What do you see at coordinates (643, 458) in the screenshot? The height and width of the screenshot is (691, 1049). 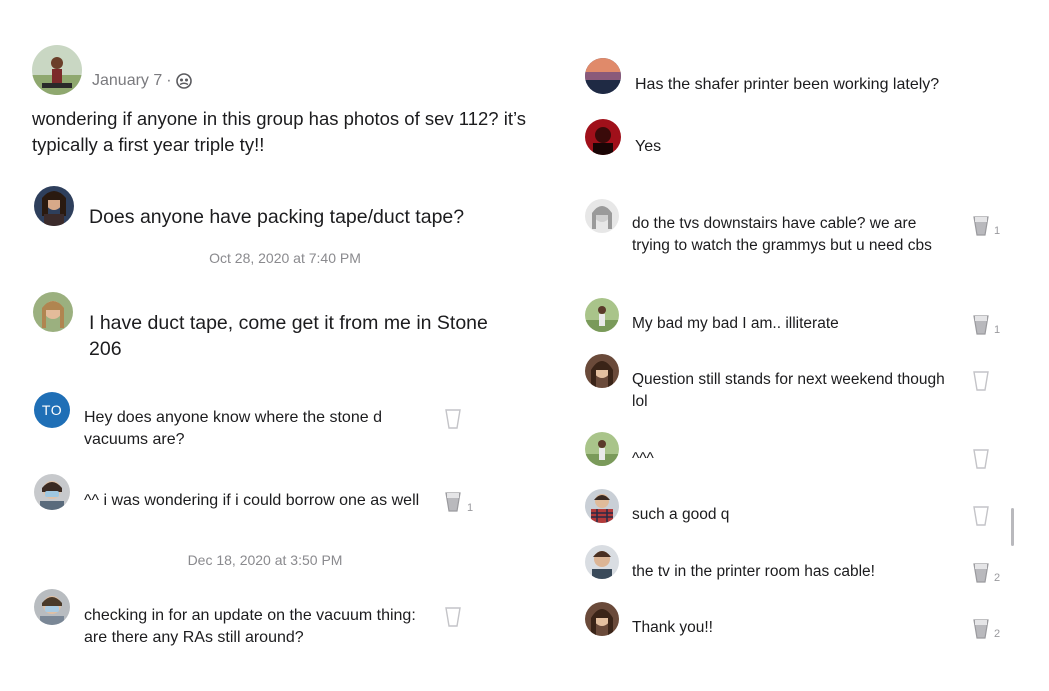 I see `message-text: ^^^` at bounding box center [643, 458].